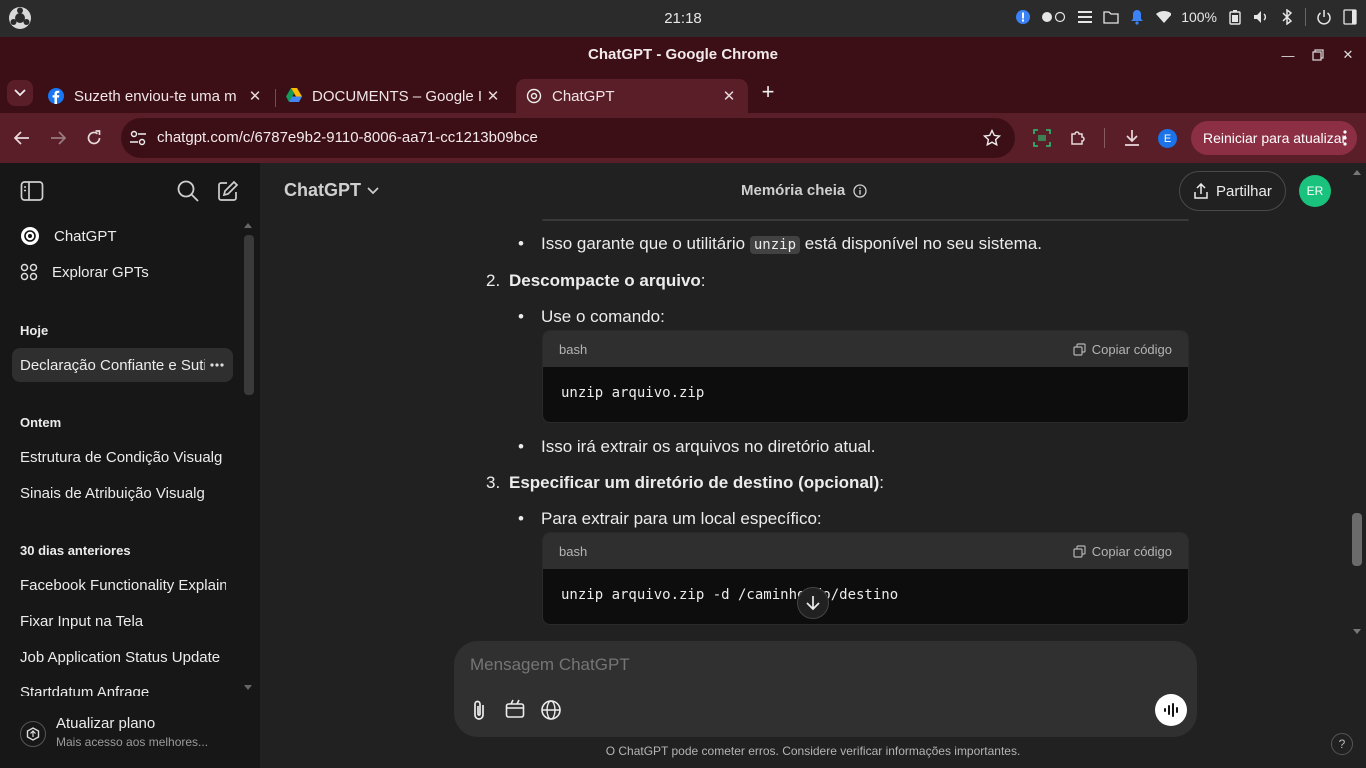 The height and width of the screenshot is (768, 1366). I want to click on upgrade-title: Atualizar plano, so click(106, 723).